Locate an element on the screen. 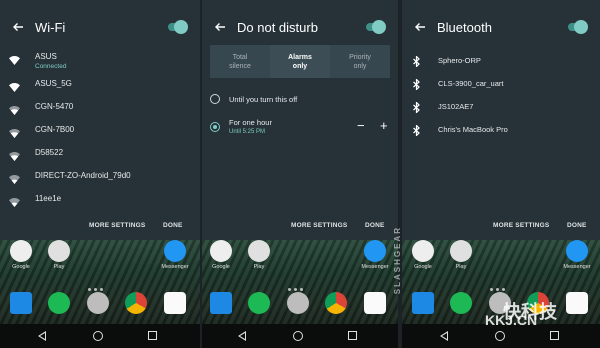 The image size is (600, 348). radio-one-hour is located at coordinates (215, 127).